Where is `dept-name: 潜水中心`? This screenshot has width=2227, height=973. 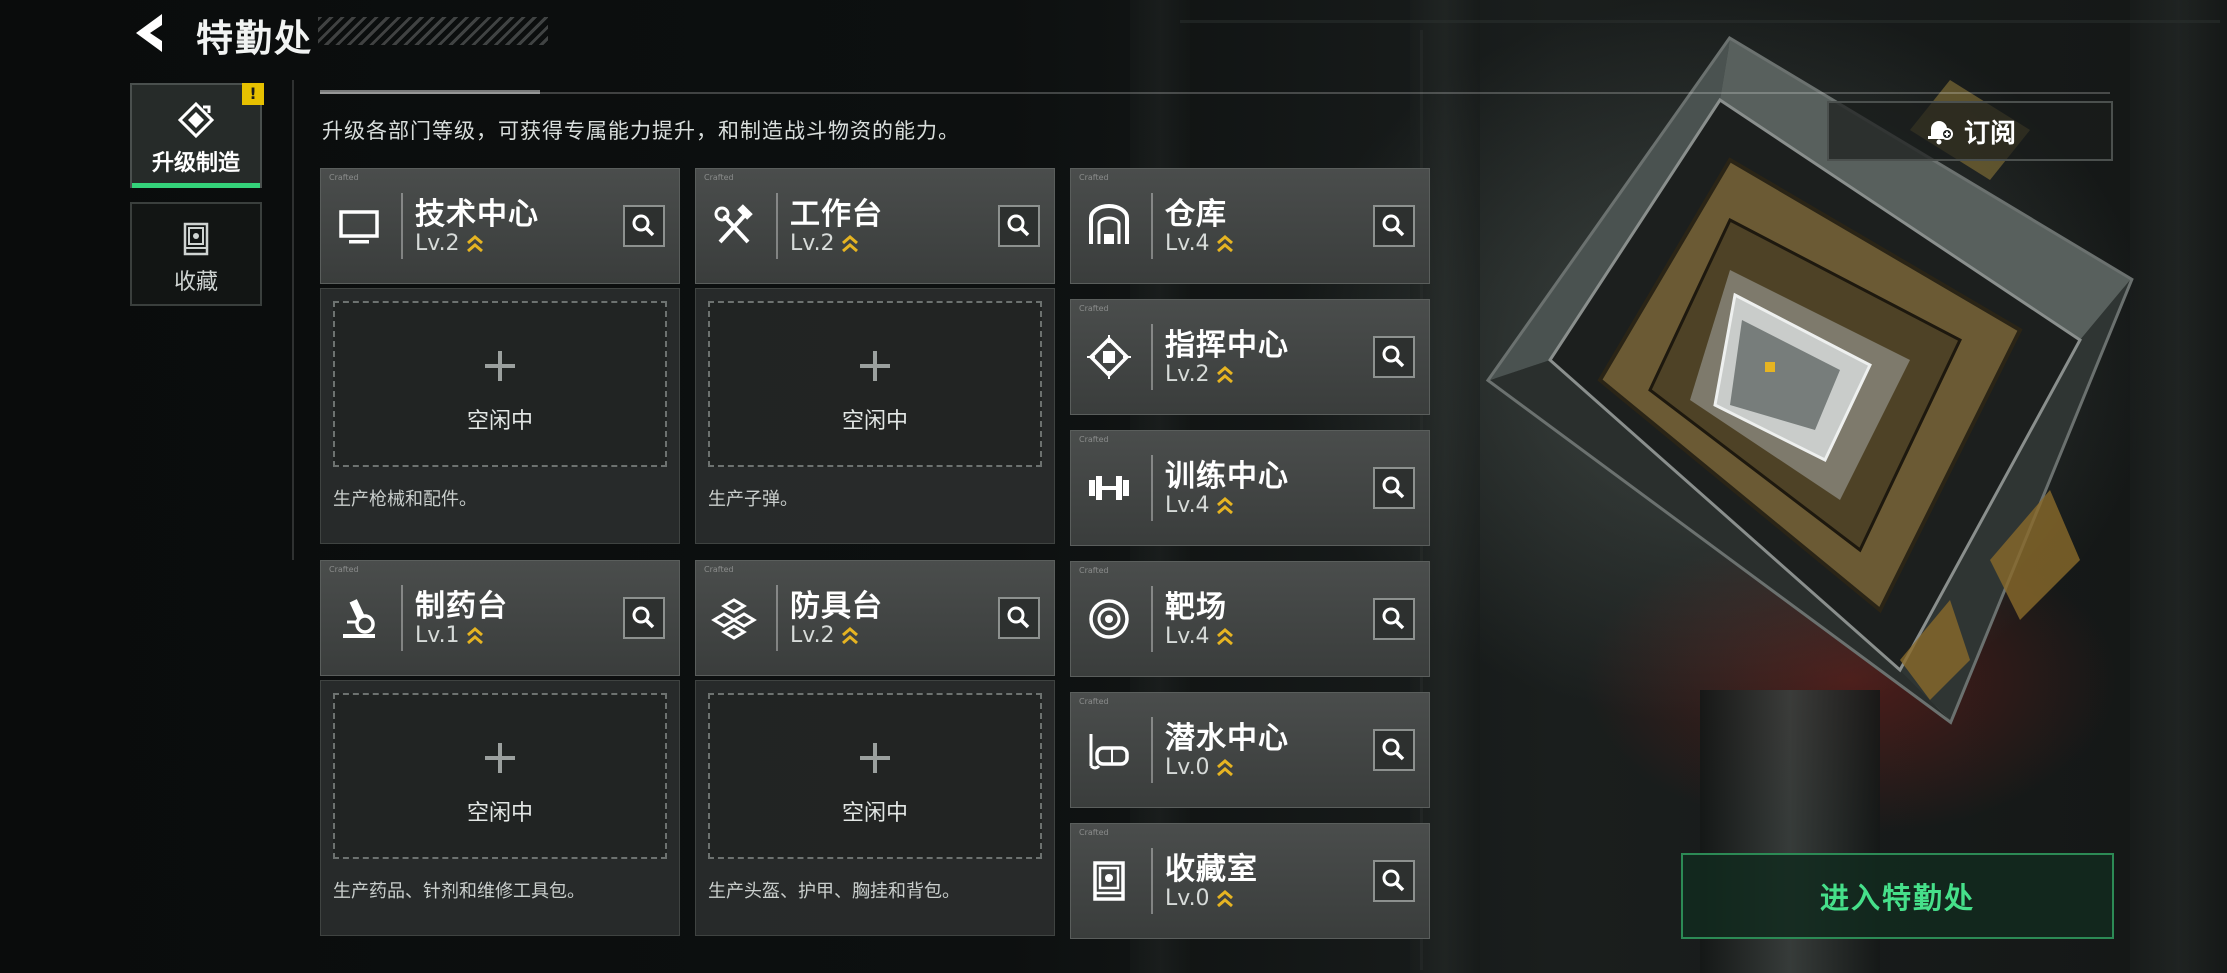 dept-name: 潜水中心 is located at coordinates (1227, 738).